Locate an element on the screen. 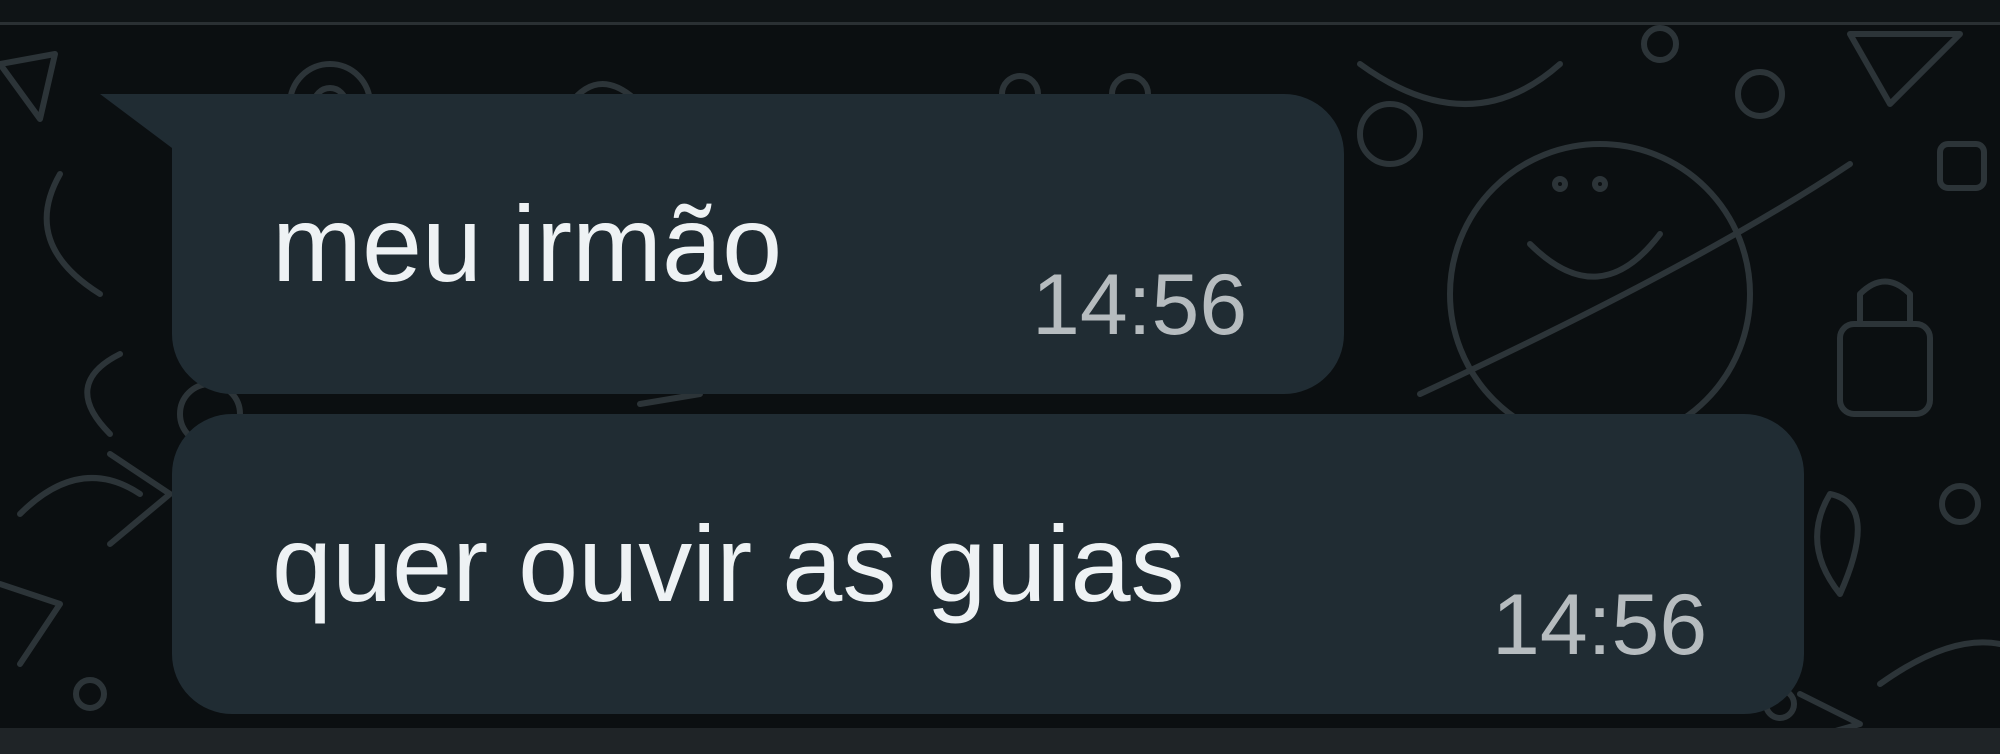  message-tail is located at coordinates (140, 124).